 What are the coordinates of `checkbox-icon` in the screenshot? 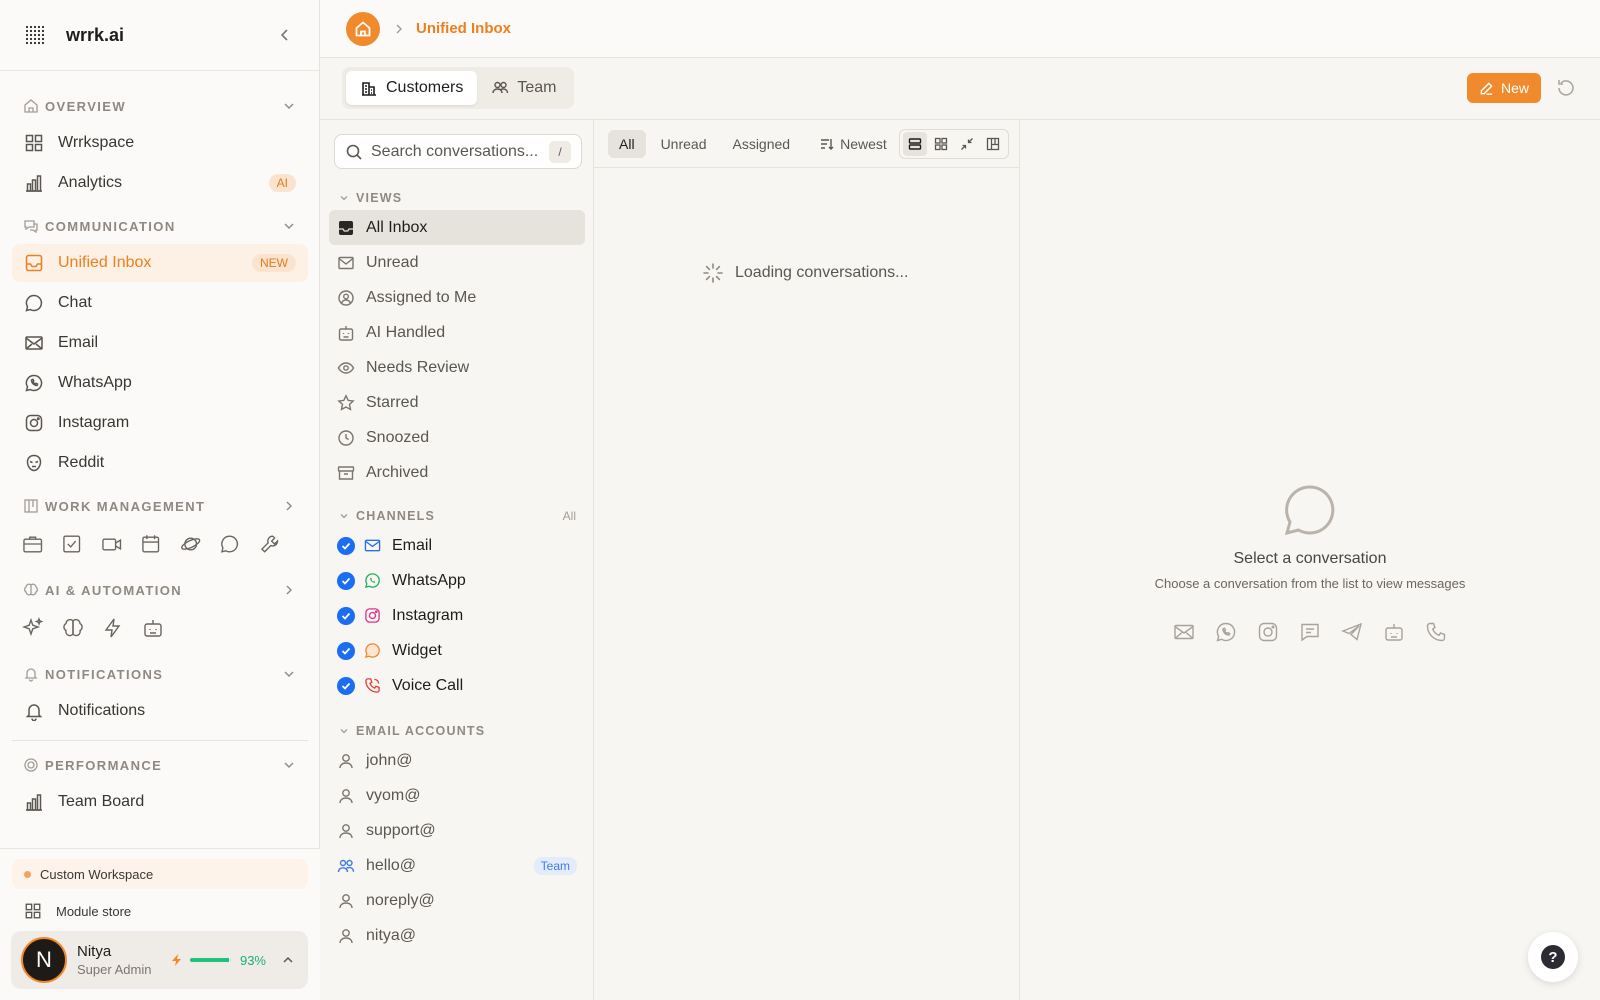 It's located at (71, 544).